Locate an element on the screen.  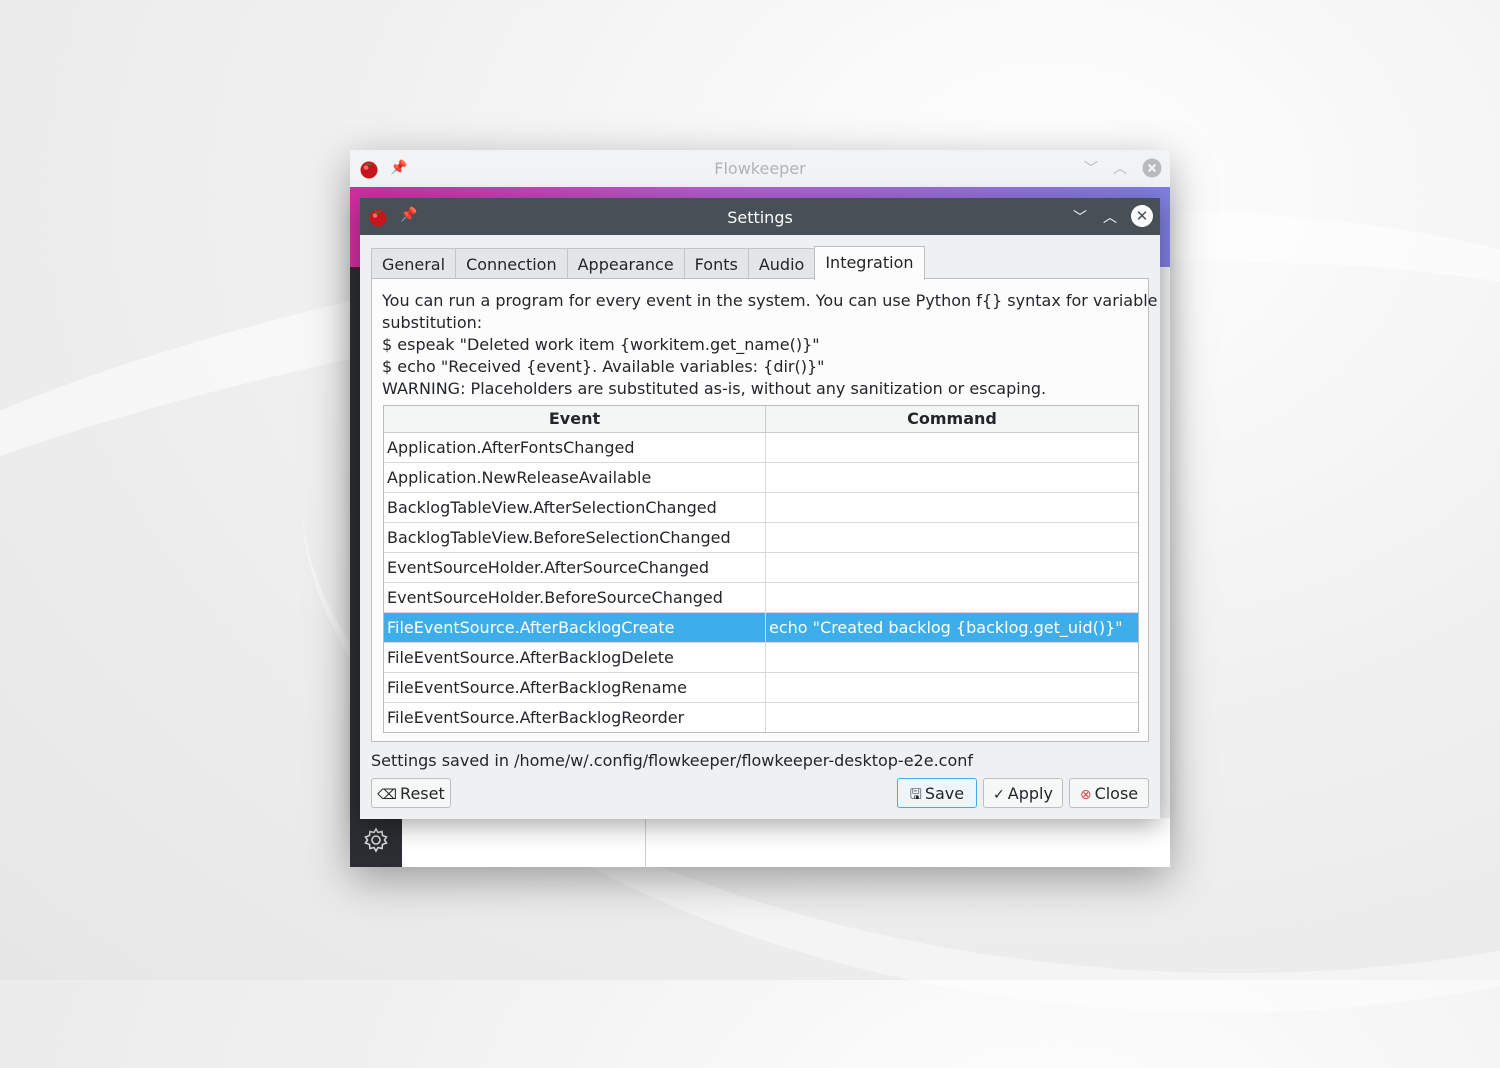
table-header: Event Command is located at coordinates (761, 419).